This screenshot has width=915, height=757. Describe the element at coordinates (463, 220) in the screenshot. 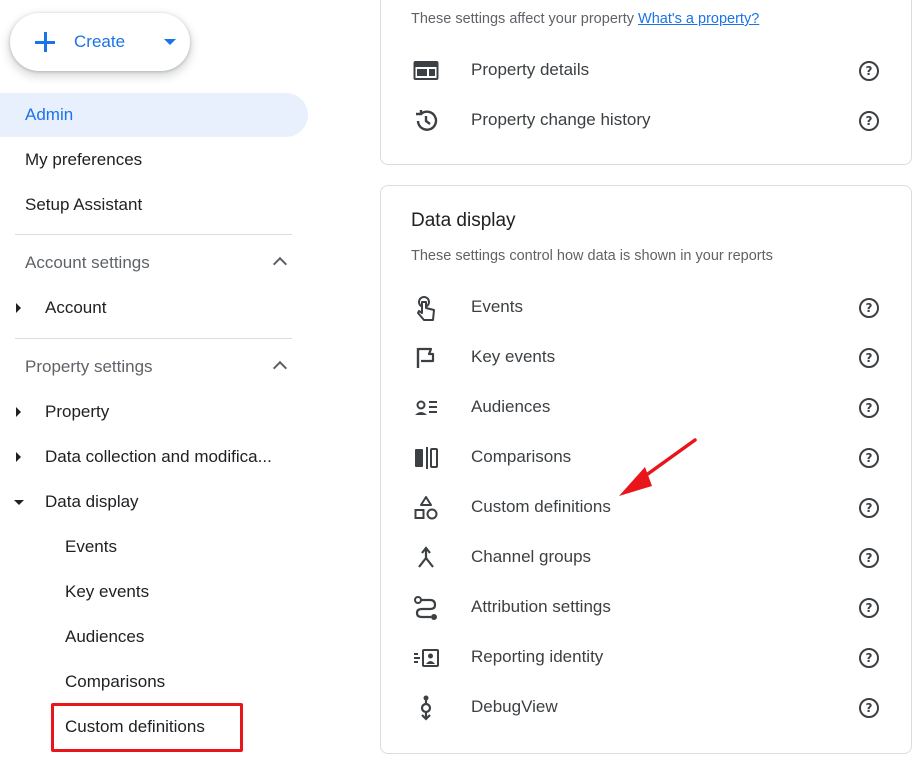

I see `data-display-title: Data display` at that location.